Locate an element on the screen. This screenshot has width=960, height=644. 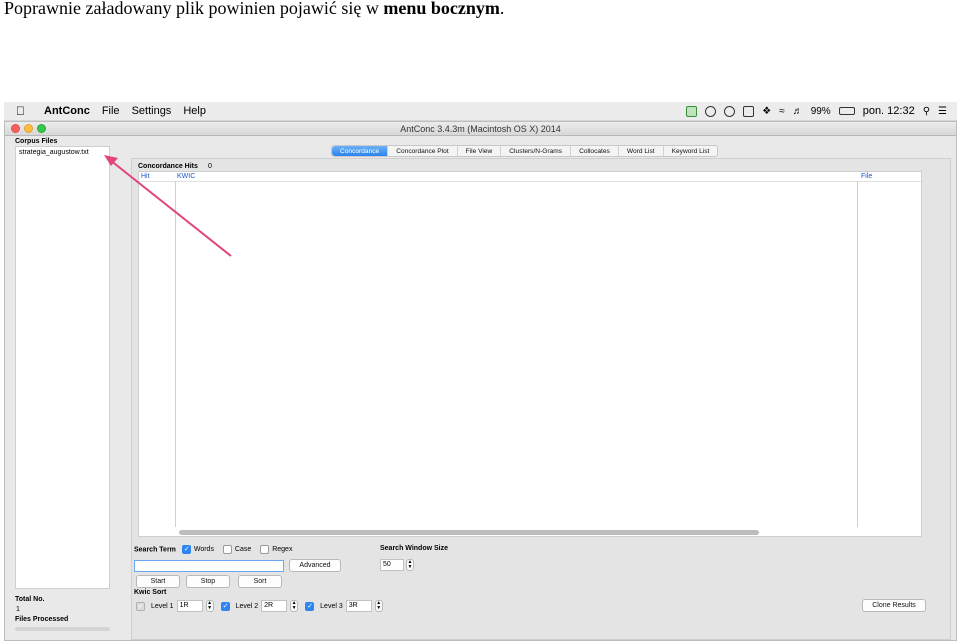
status-area: ❖ ≈ ♬ 99% pon. 12:32 ⚲ ☰ is located at coordinates (821, 111).